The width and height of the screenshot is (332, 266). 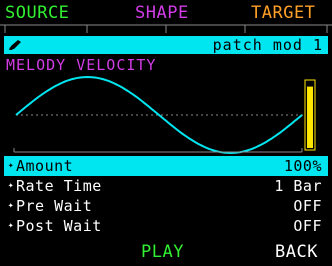 I want to click on patch-header: patch mod 1, so click(x=166, y=45).